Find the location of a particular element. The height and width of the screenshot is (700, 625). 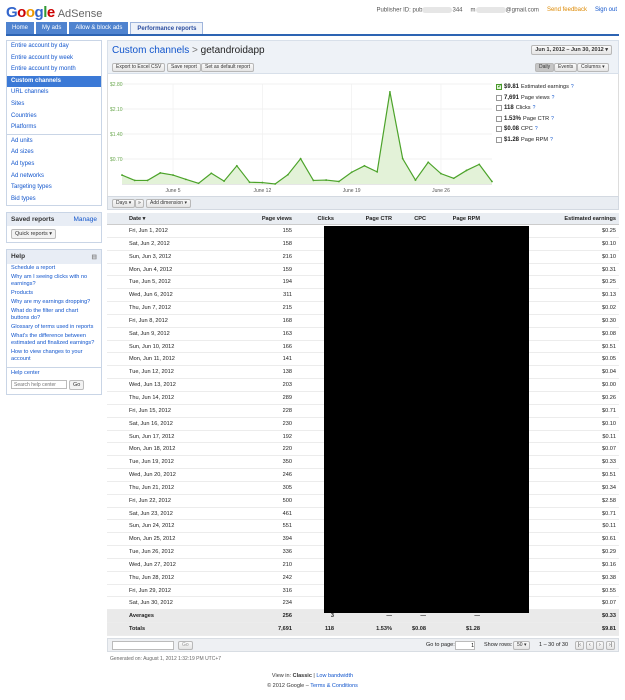

publisher-id: Publisher ID: pub 344 is located at coordinates (419, 10).